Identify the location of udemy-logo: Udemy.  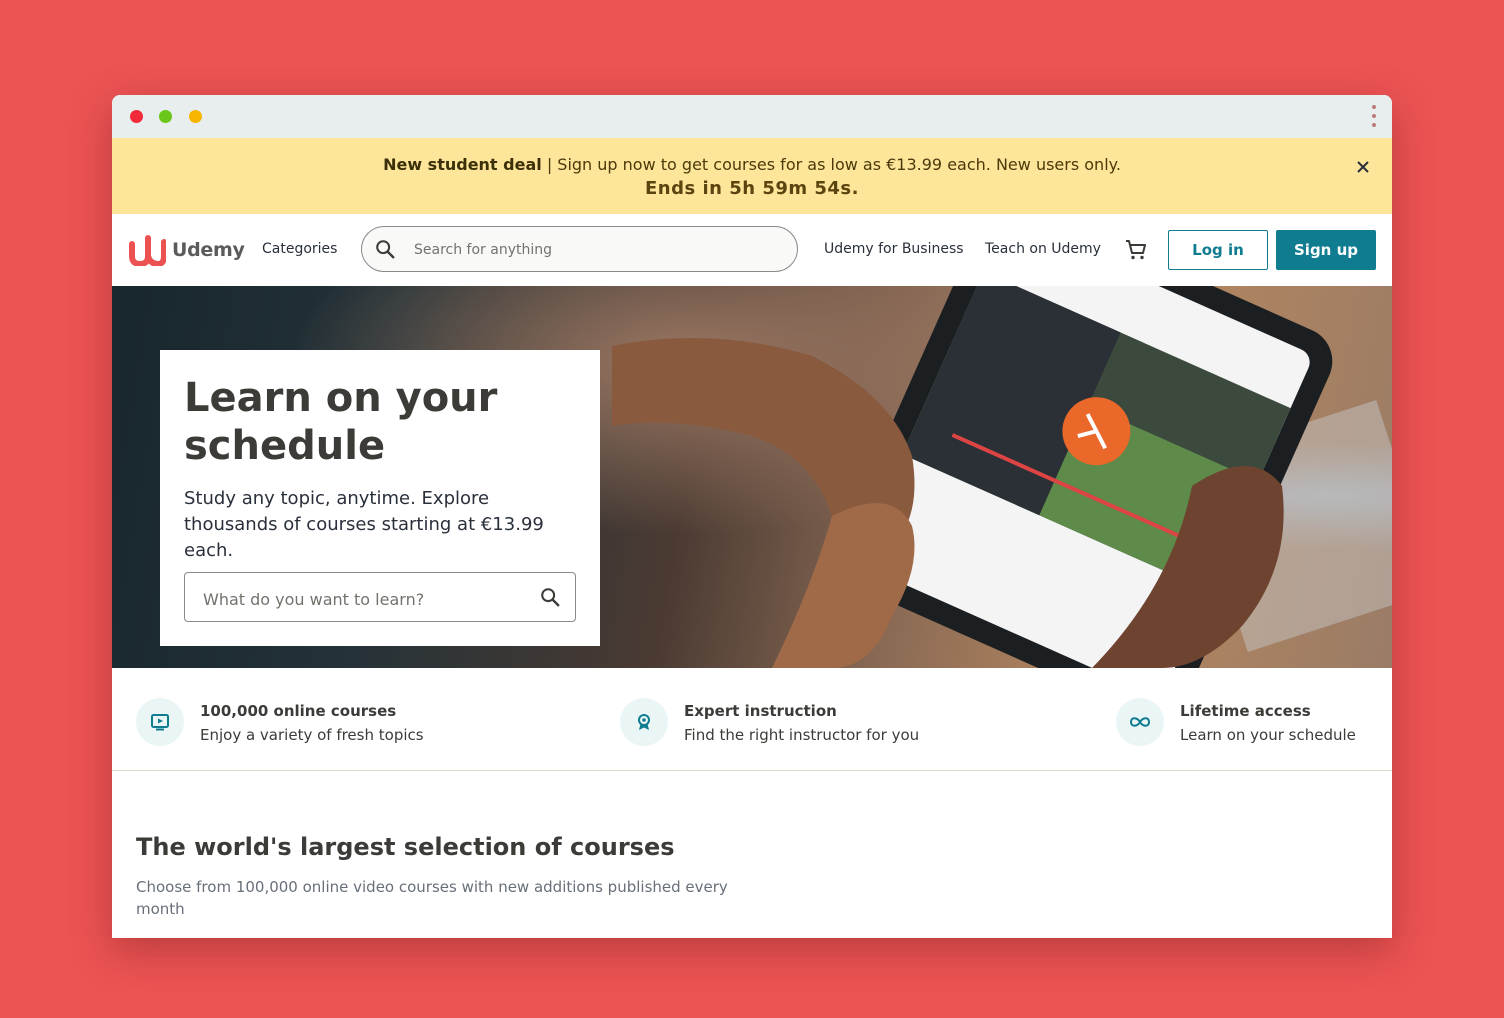
(186, 250).